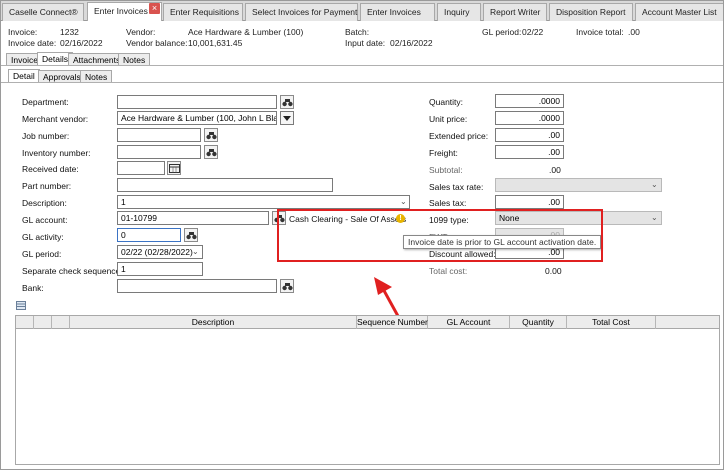 This screenshot has width=724, height=470. Describe the element at coordinates (46, 136) in the screenshot. I see `job-number-label: Job number:` at that location.